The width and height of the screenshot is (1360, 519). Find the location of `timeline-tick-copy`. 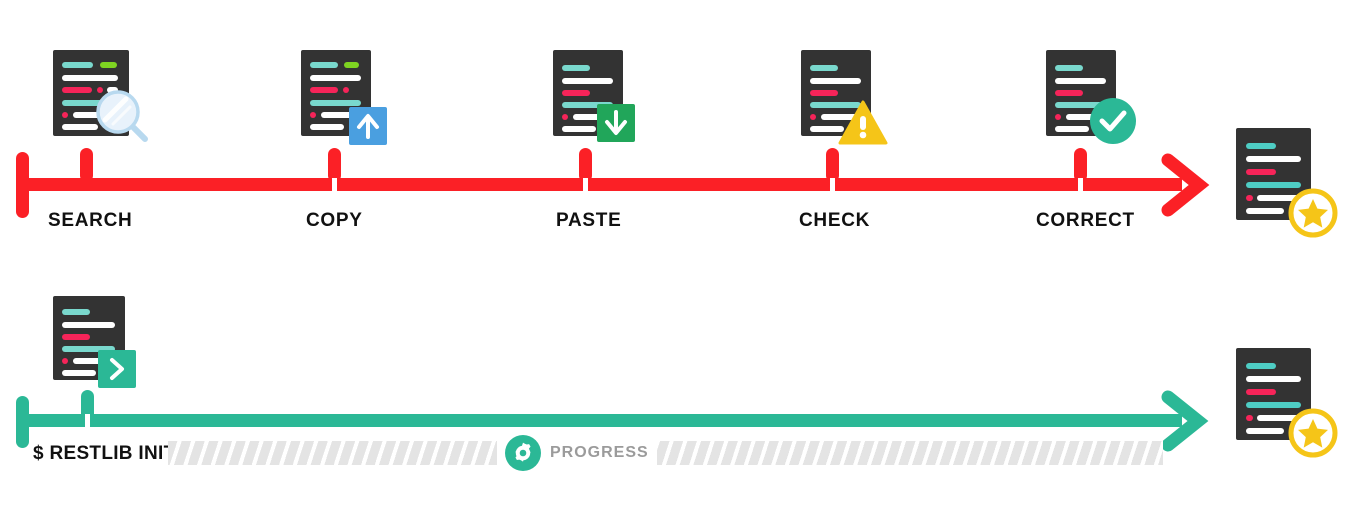

timeline-tick-copy is located at coordinates (334, 165).